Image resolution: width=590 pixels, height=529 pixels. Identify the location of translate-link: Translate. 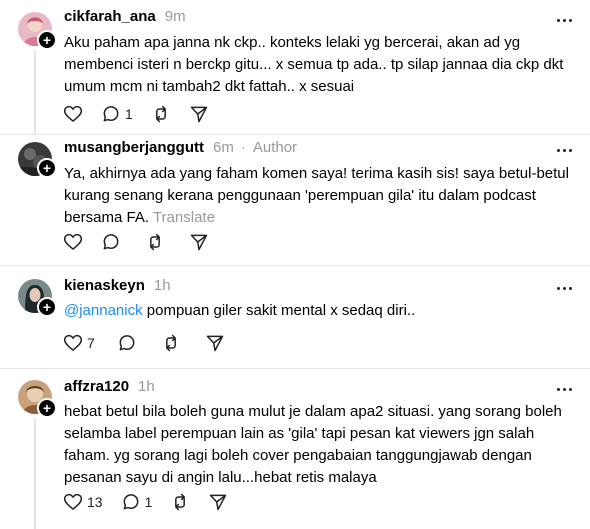
(184, 217).